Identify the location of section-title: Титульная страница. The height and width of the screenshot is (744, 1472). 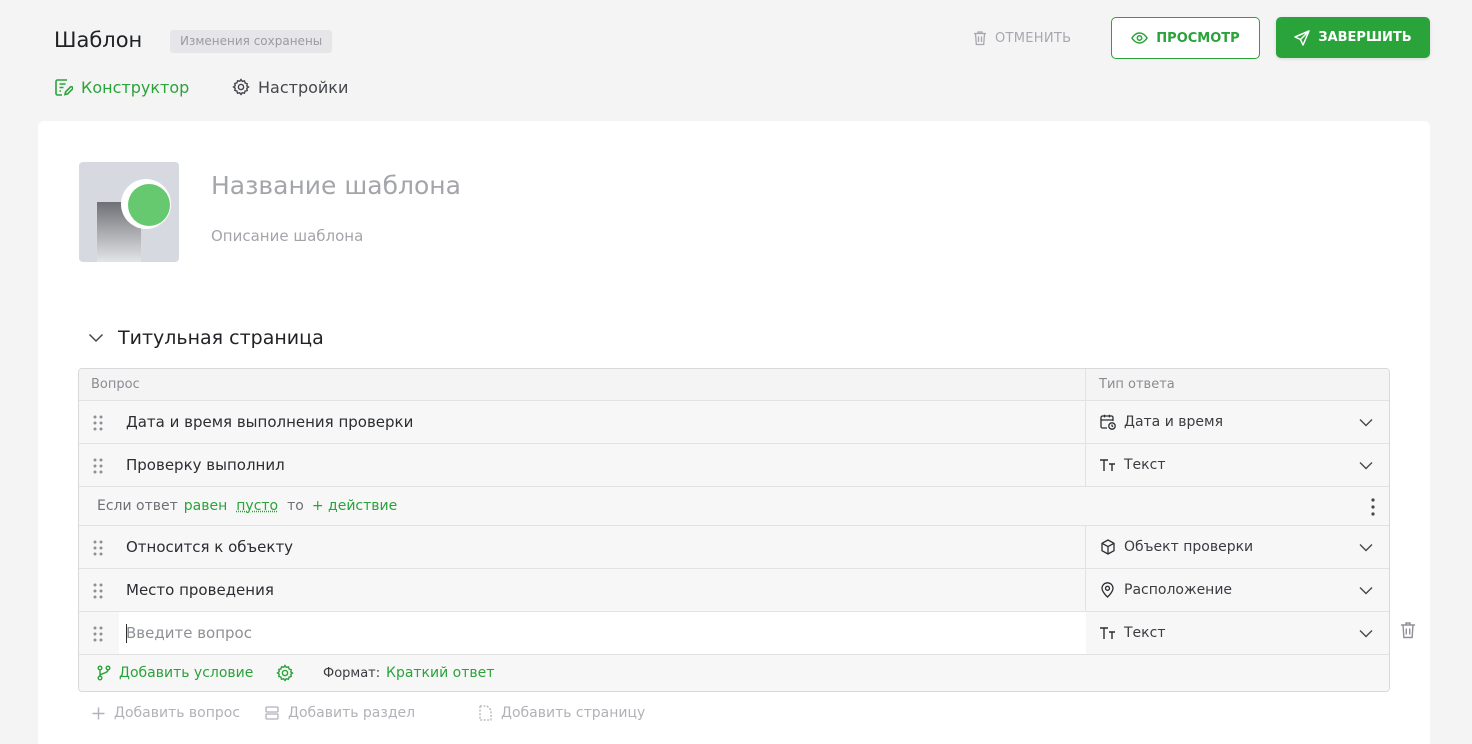
(221, 338).